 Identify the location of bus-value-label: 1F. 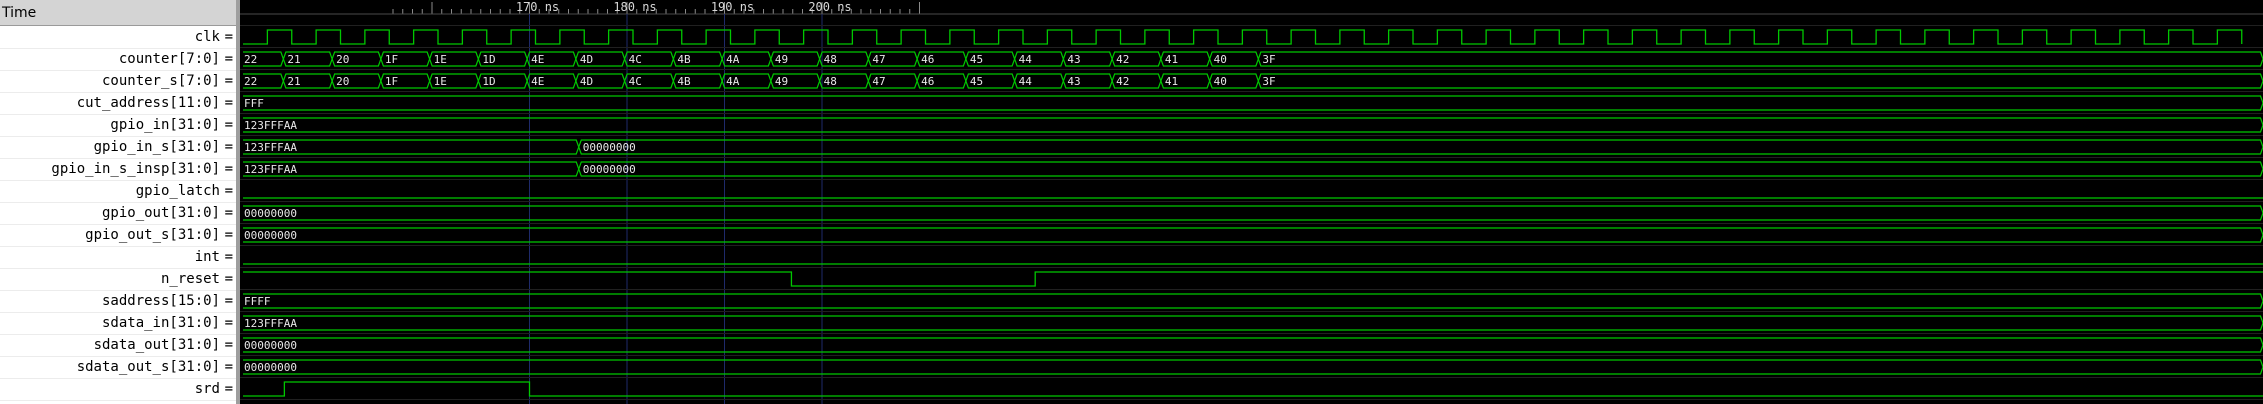
(391, 81).